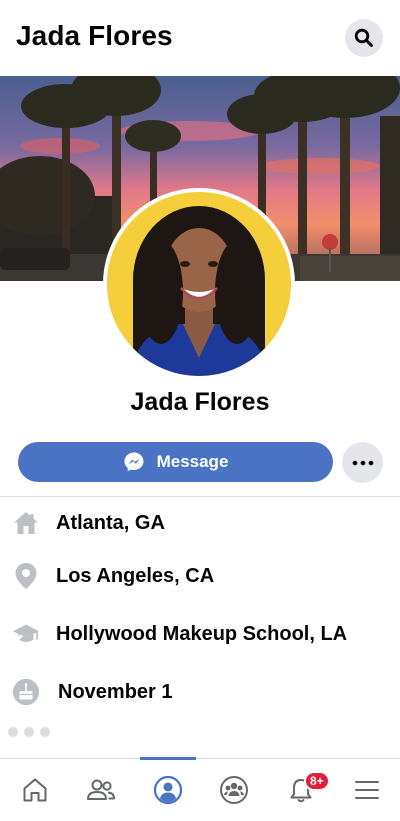  What do you see at coordinates (26, 634) in the screenshot?
I see `graduation-cap-icon` at bounding box center [26, 634].